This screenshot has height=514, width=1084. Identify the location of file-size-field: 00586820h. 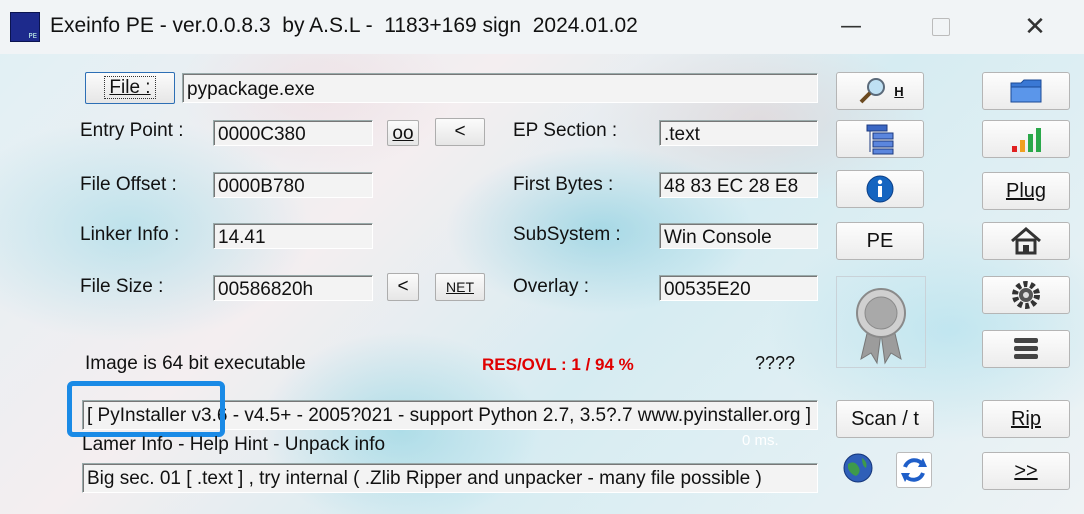
(293, 288).